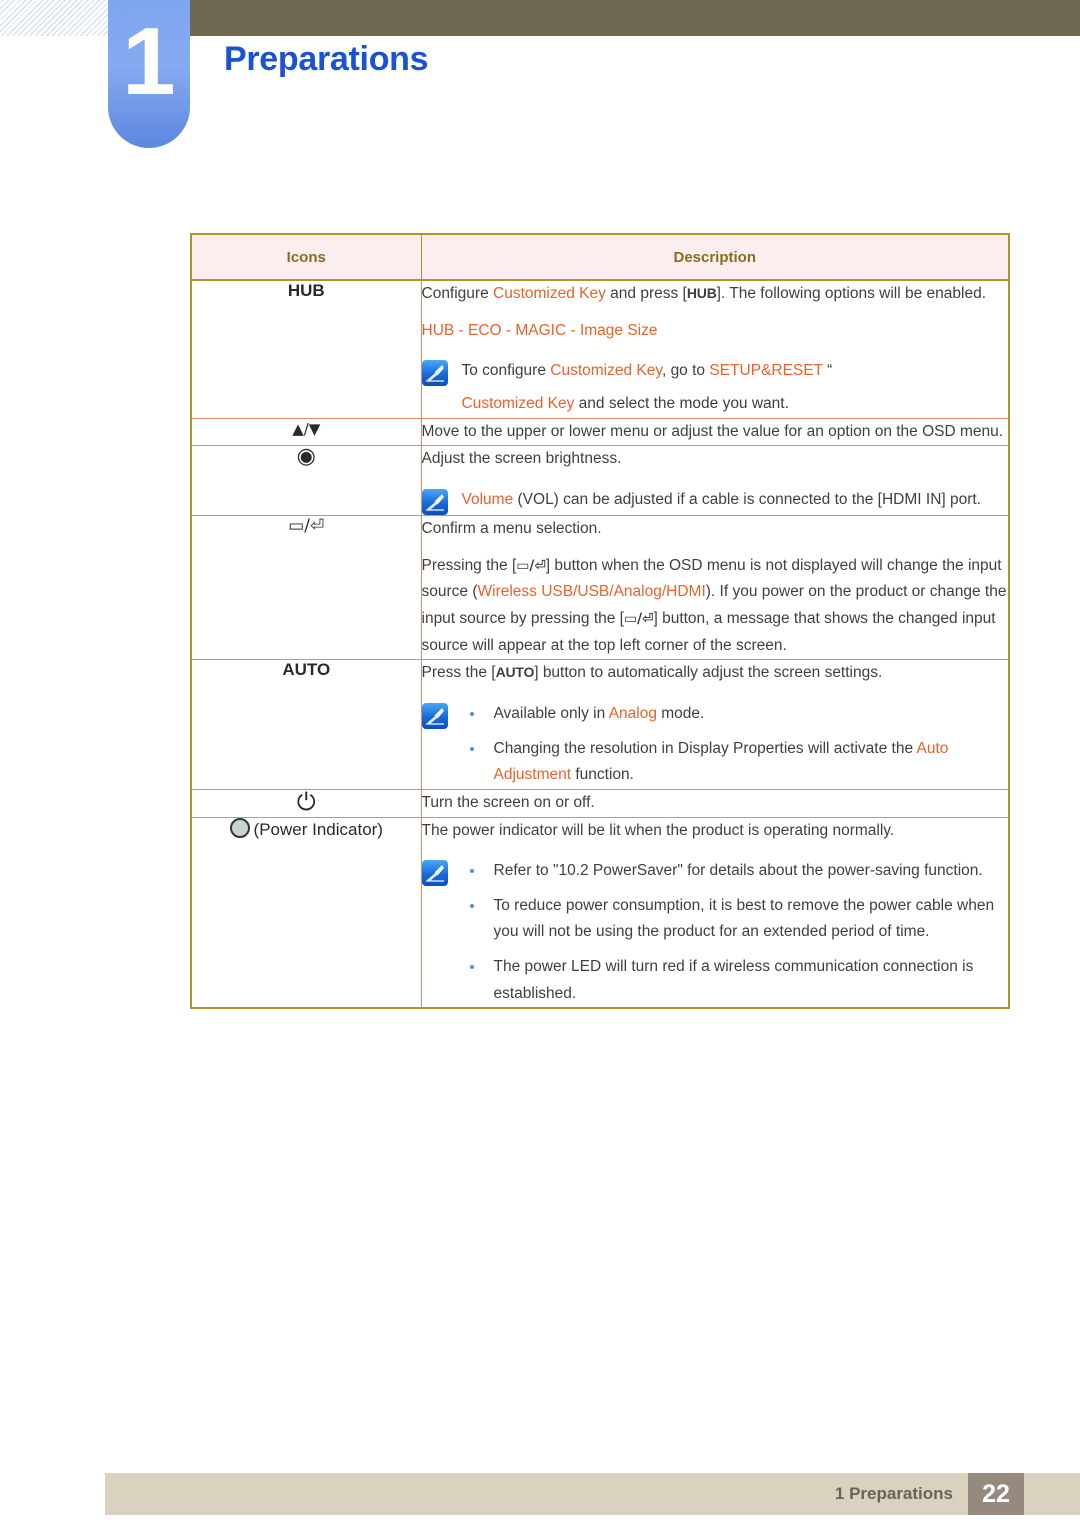 This screenshot has width=1080, height=1527. I want to click on up-down-arrows-icon: ▲/▼, so click(306, 428).